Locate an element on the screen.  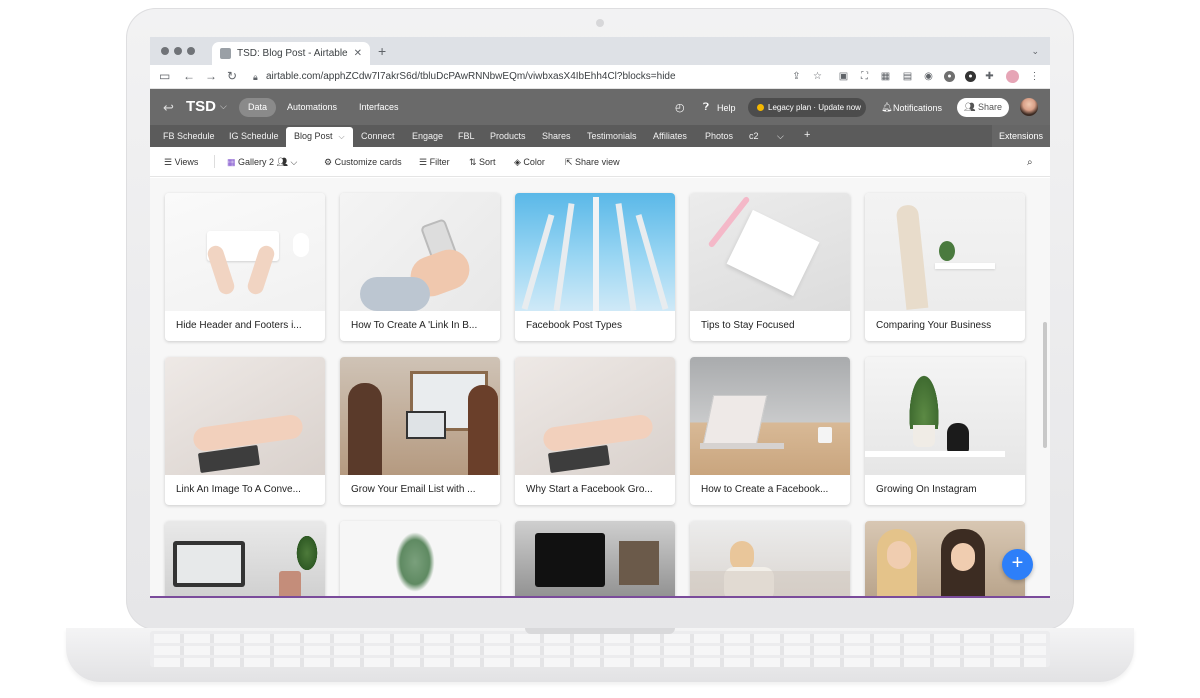
table-tab-ig-schedule: IG Schedule is located at coordinates (254, 136).